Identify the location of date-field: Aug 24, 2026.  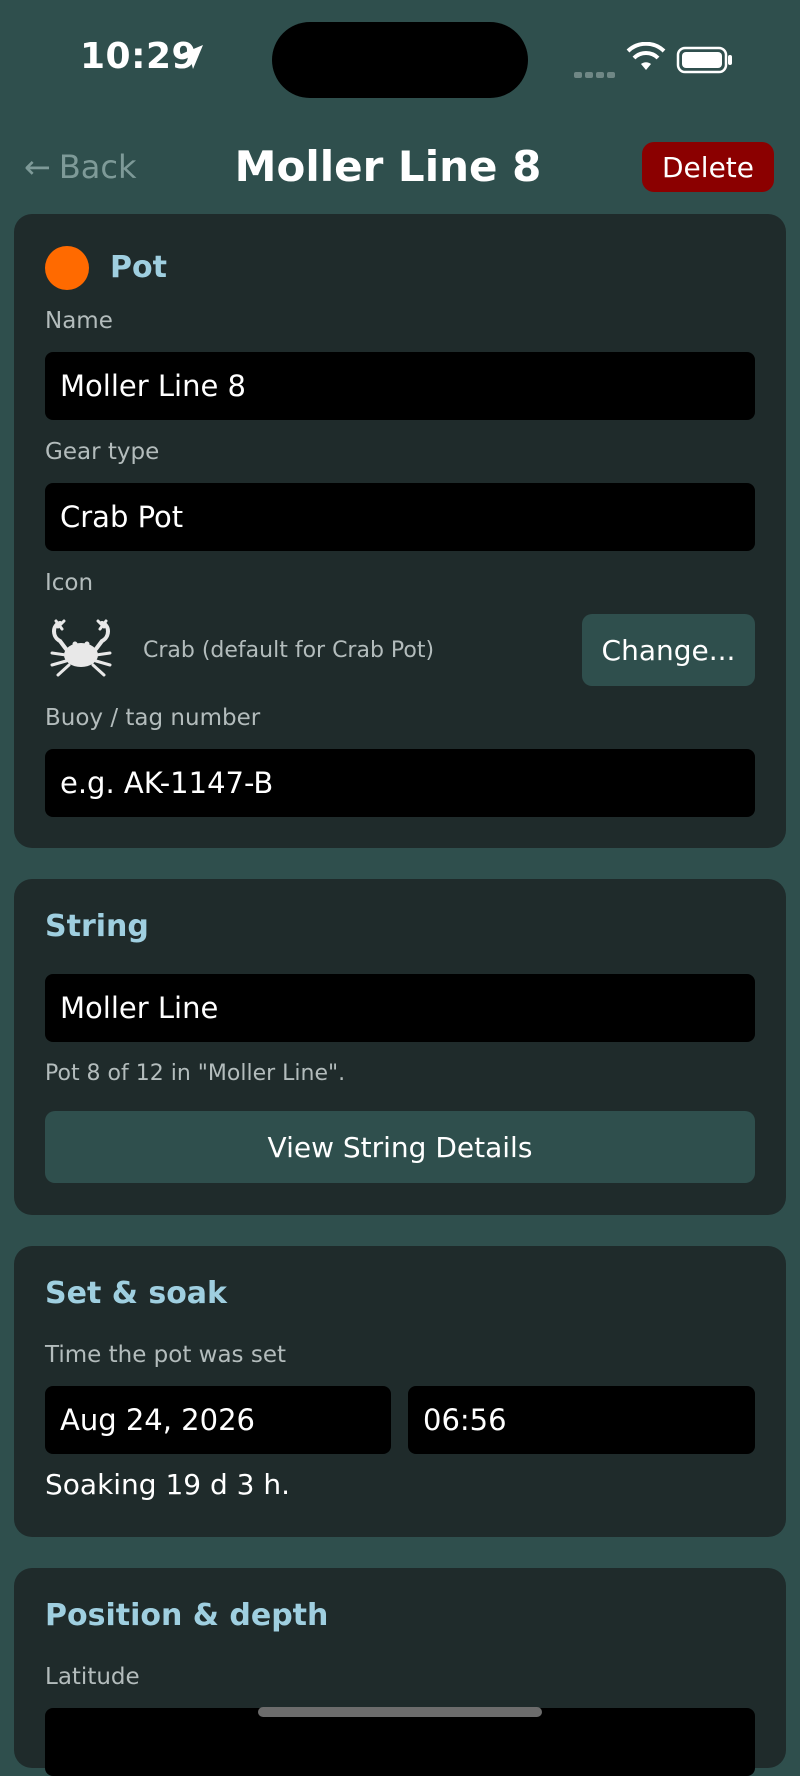
(218, 1420).